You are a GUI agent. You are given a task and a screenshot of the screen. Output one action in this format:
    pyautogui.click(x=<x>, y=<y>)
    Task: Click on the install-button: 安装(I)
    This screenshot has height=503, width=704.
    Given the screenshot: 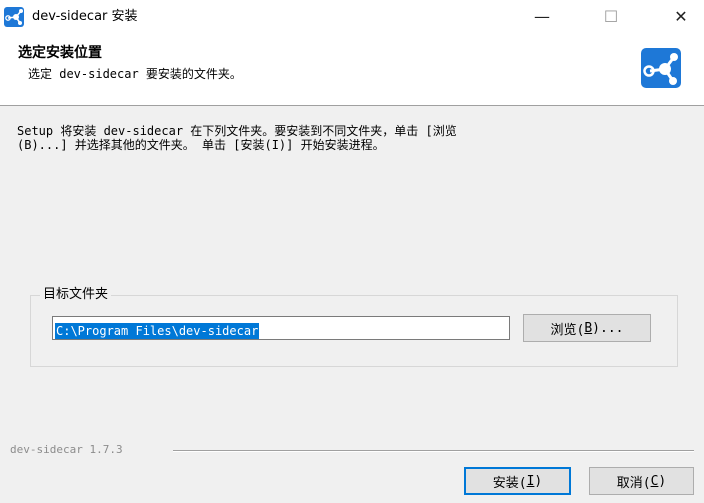 What is the action you would take?
    pyautogui.click(x=517, y=481)
    